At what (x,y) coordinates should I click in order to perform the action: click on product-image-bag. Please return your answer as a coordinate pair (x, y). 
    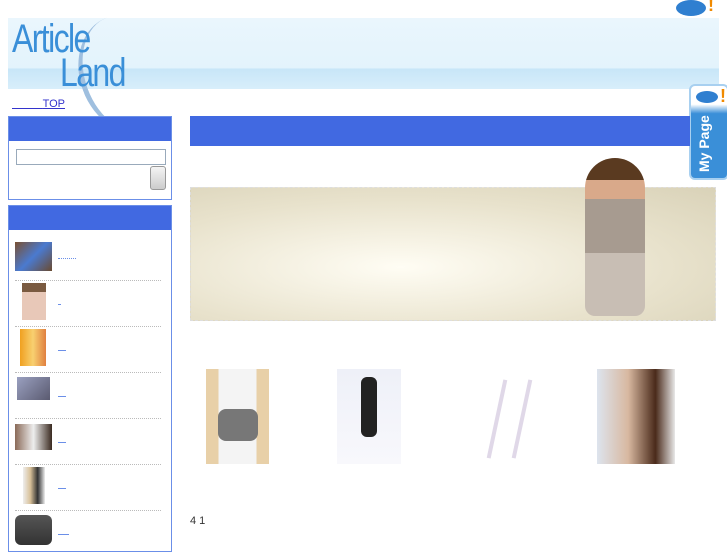
    Looking at the image, I should click on (237, 416).